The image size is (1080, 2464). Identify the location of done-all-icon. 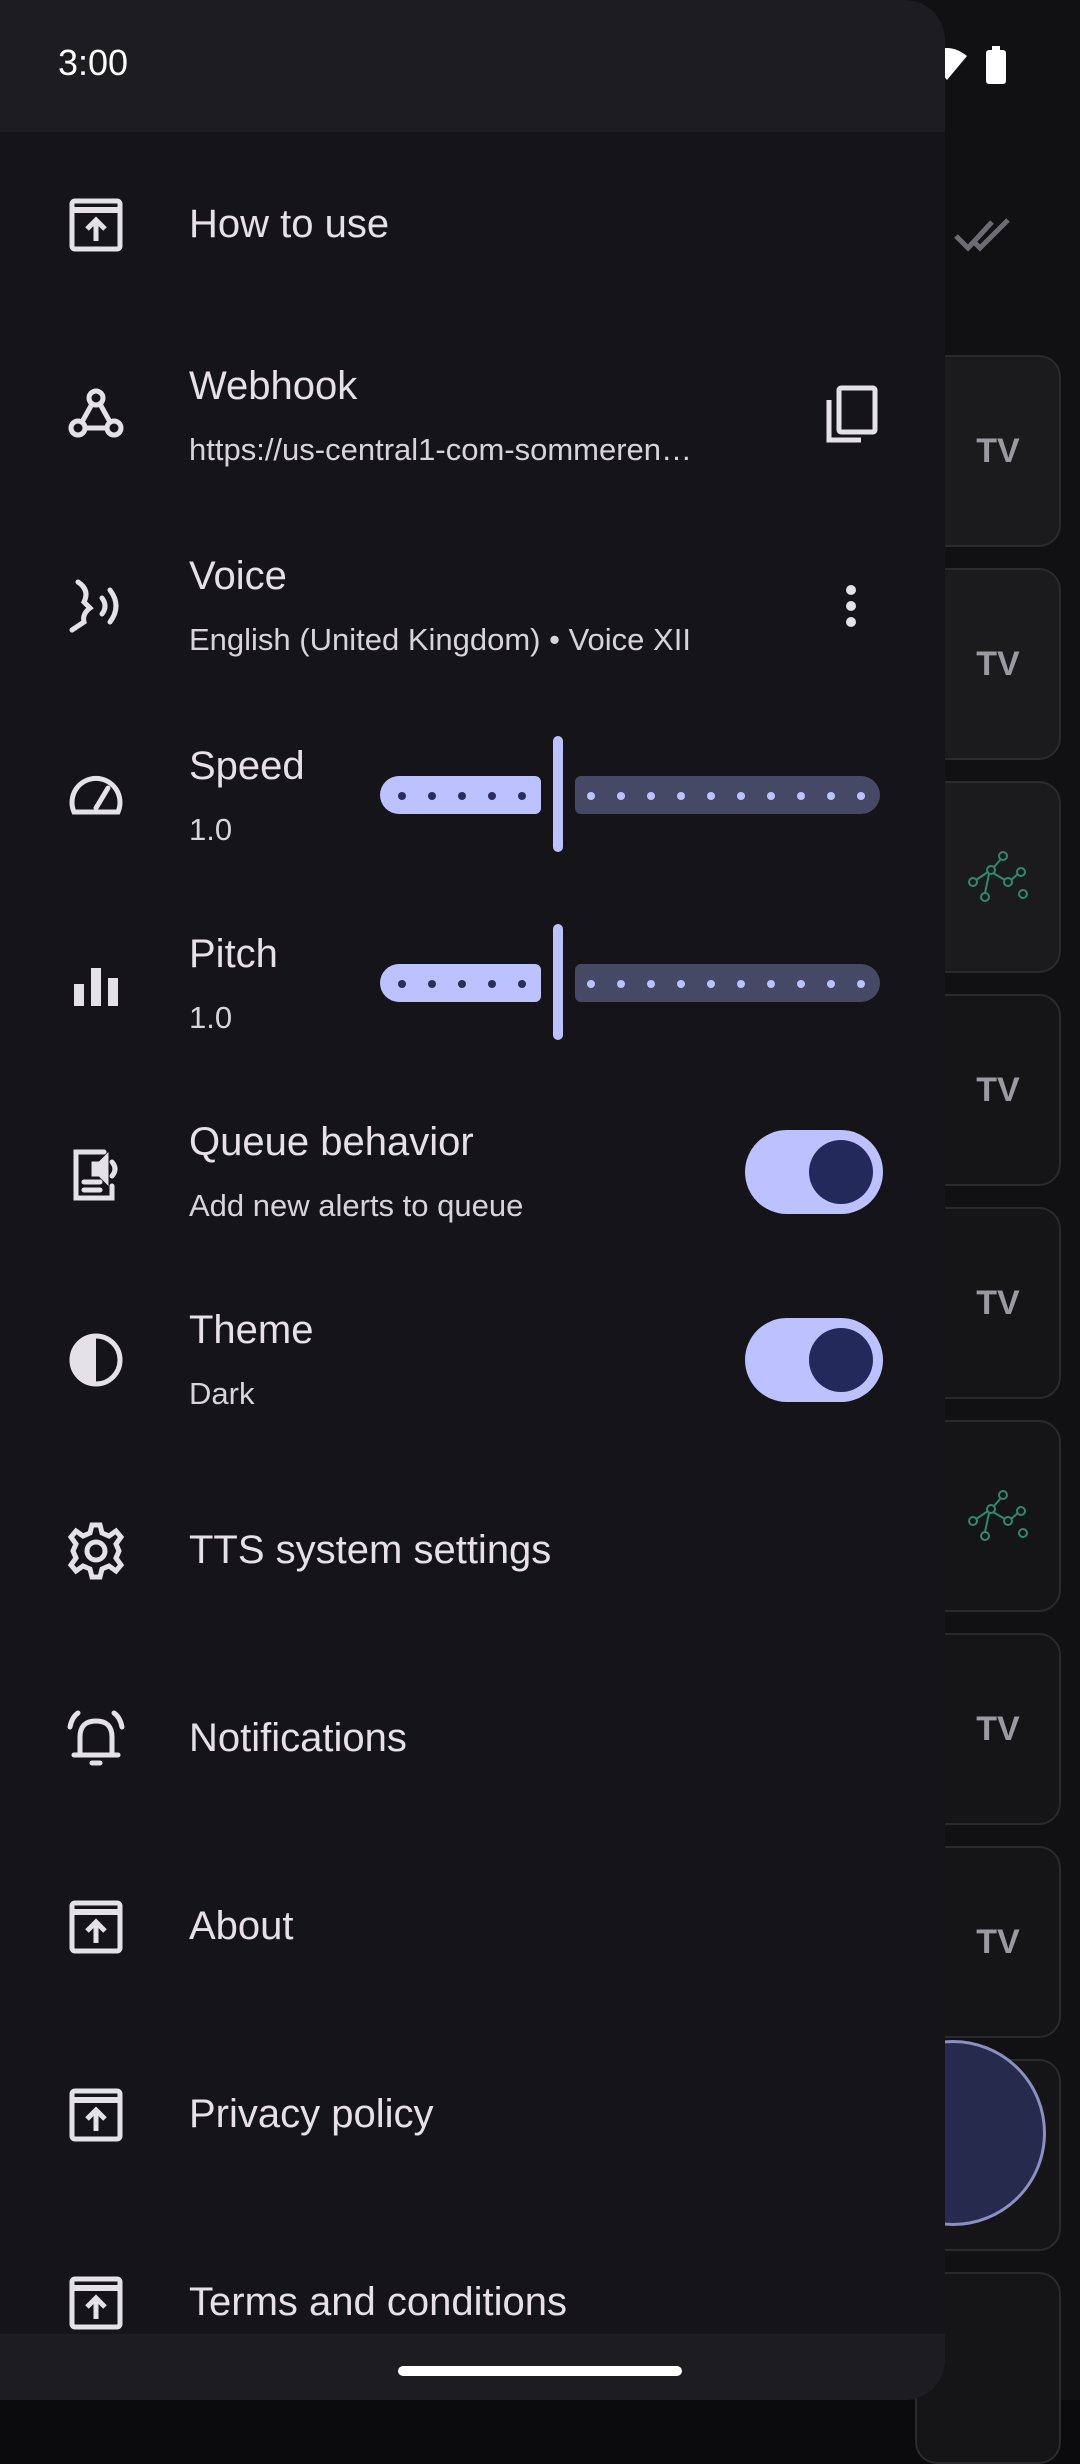
(982, 235).